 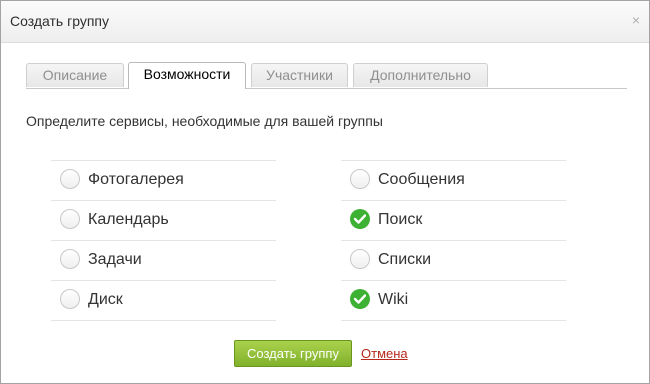 I want to click on dialog-title: Создать группу, so click(x=59, y=21).